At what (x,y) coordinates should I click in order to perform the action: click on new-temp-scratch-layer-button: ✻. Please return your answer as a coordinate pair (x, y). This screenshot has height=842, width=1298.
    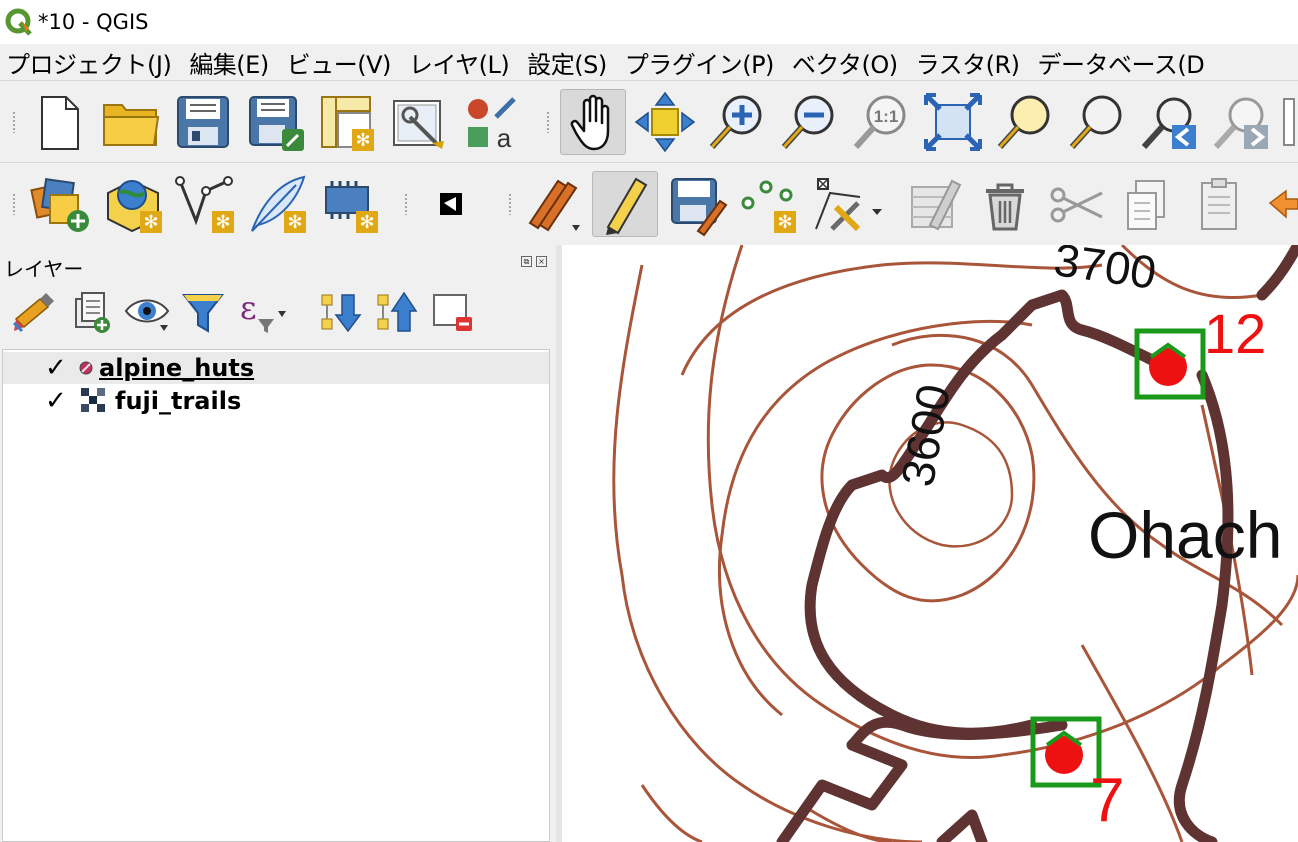
    Looking at the image, I should click on (277, 204).